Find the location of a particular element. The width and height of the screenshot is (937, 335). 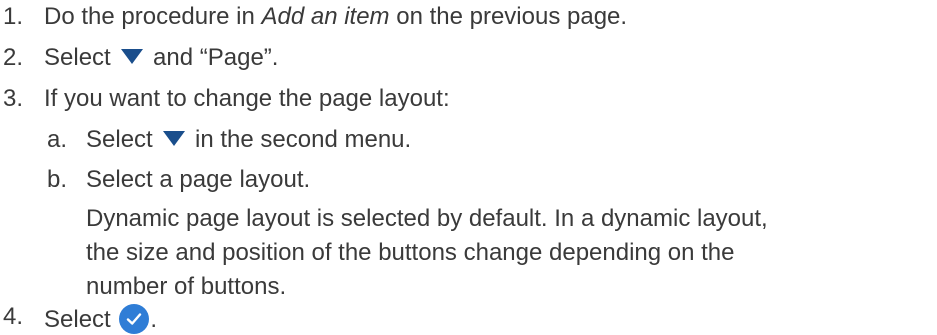

substep-note-line: number of buttons. is located at coordinates (186, 286).